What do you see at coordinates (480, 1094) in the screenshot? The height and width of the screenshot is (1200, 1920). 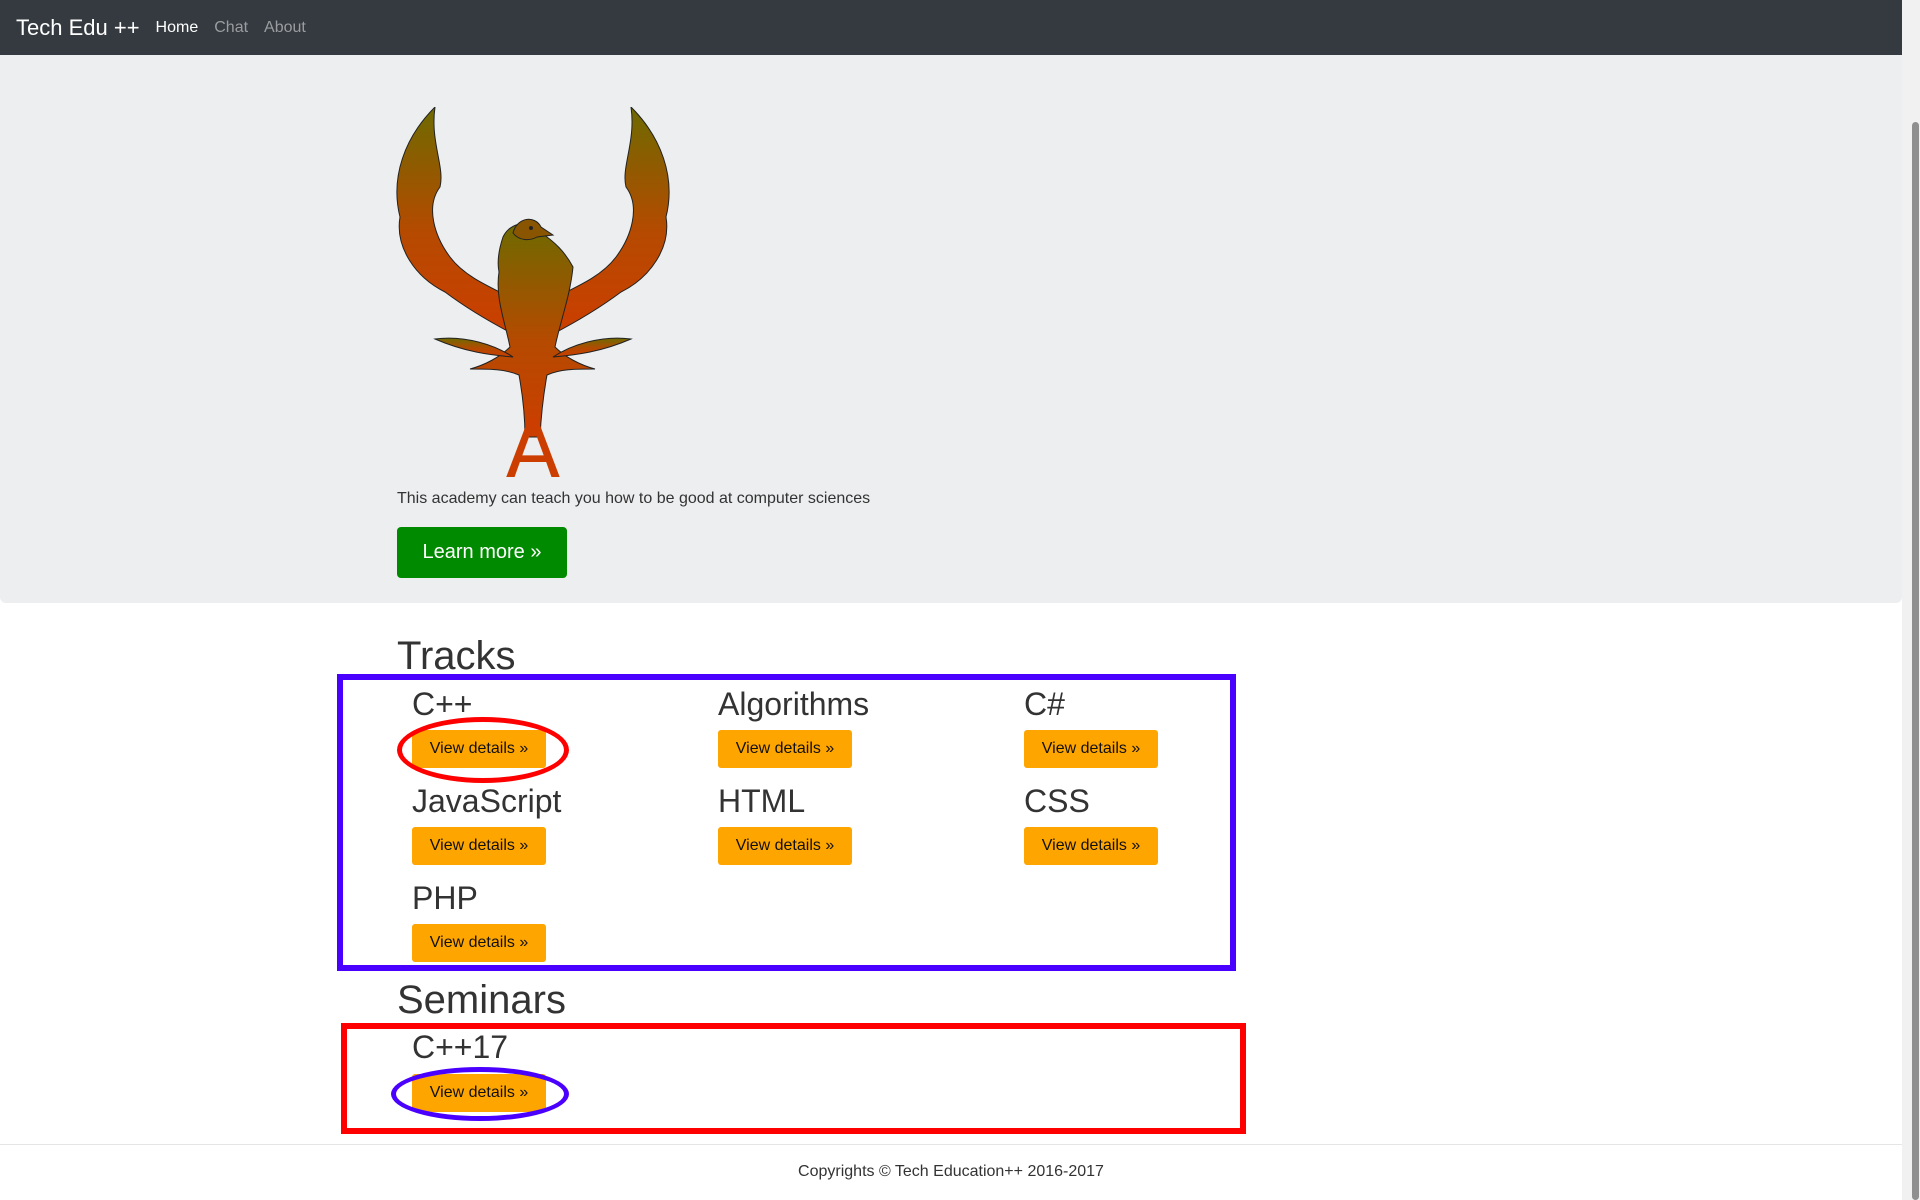 I see `annotation-ellipse-cpp17` at bounding box center [480, 1094].